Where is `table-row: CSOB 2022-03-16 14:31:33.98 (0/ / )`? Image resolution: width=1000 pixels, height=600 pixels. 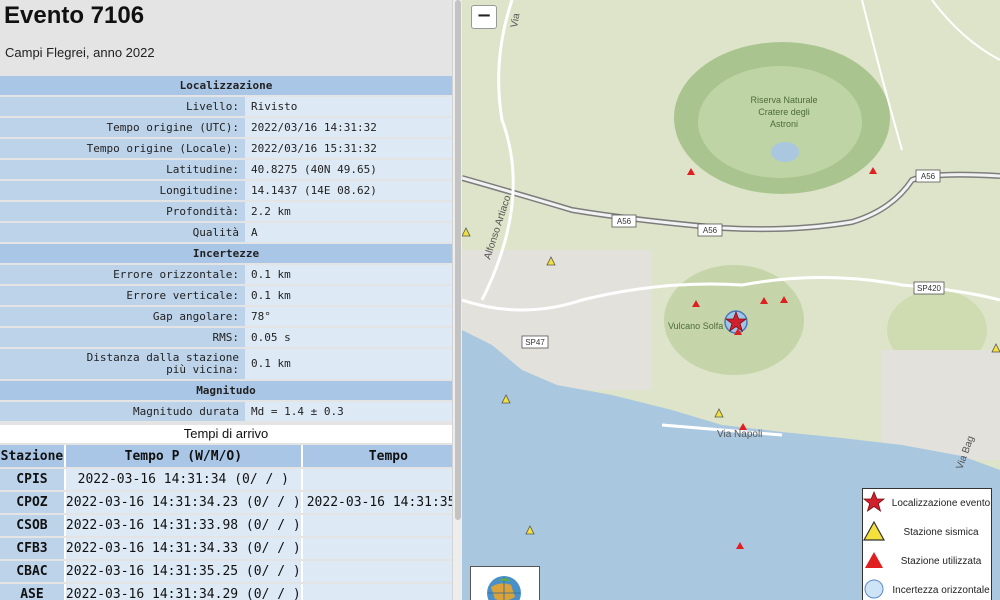 table-row: CSOB 2022-03-16 14:31:33.98 (0/ / ) is located at coordinates (226, 525).